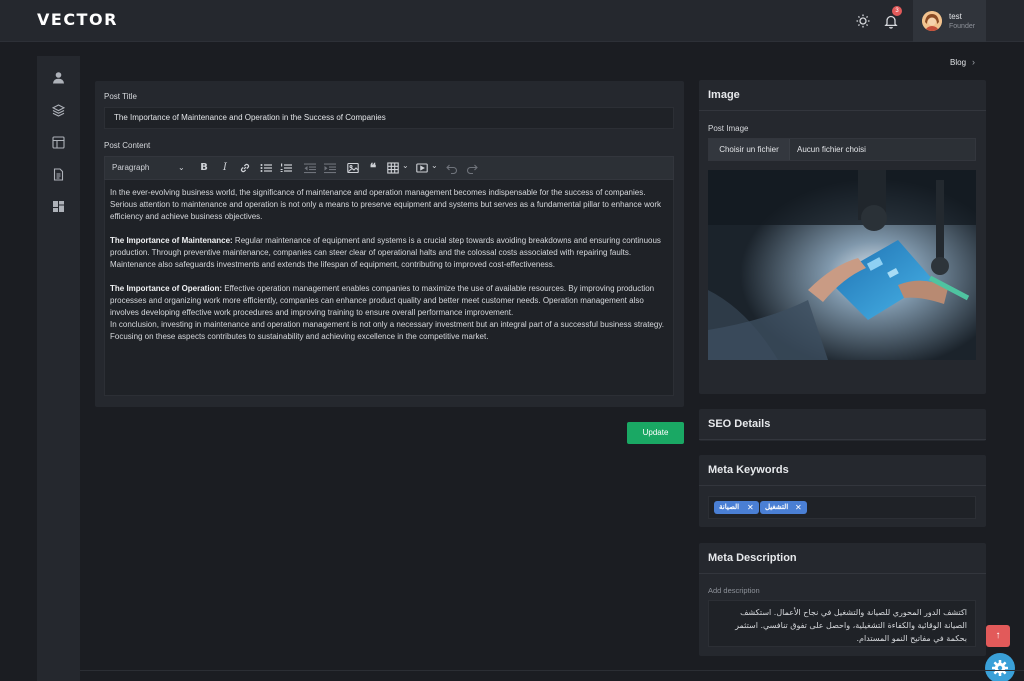 The width and height of the screenshot is (1024, 681). What do you see at coordinates (225, 168) in the screenshot?
I see `italic-icon: I` at bounding box center [225, 168].